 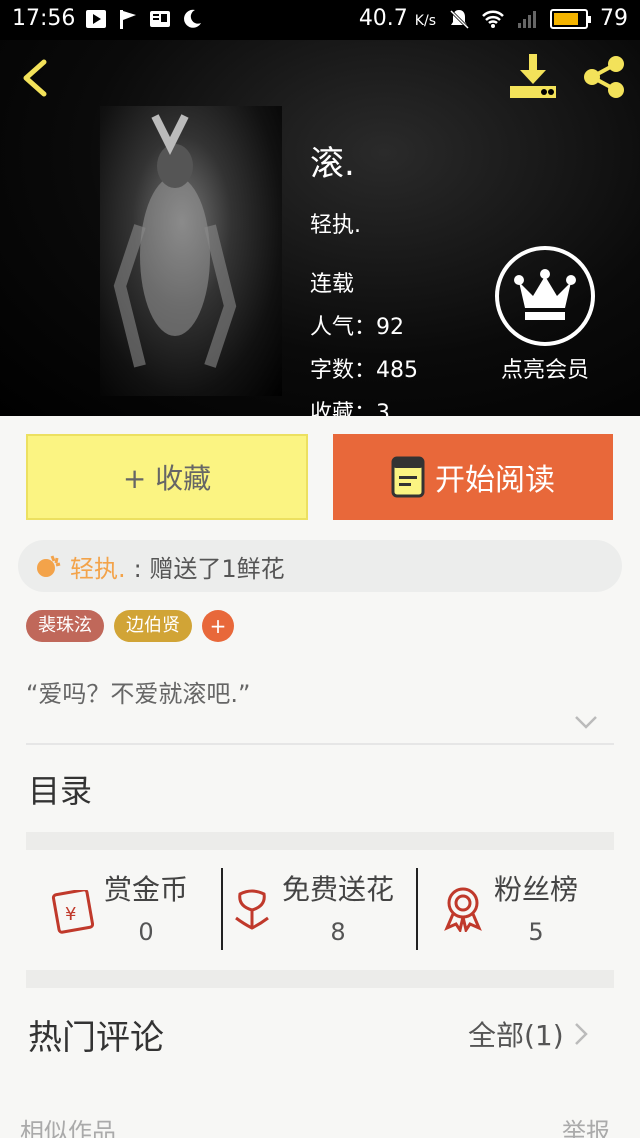 I want to click on reward-coins-button: ¥ 赏金币 0, so click(x=118, y=910).